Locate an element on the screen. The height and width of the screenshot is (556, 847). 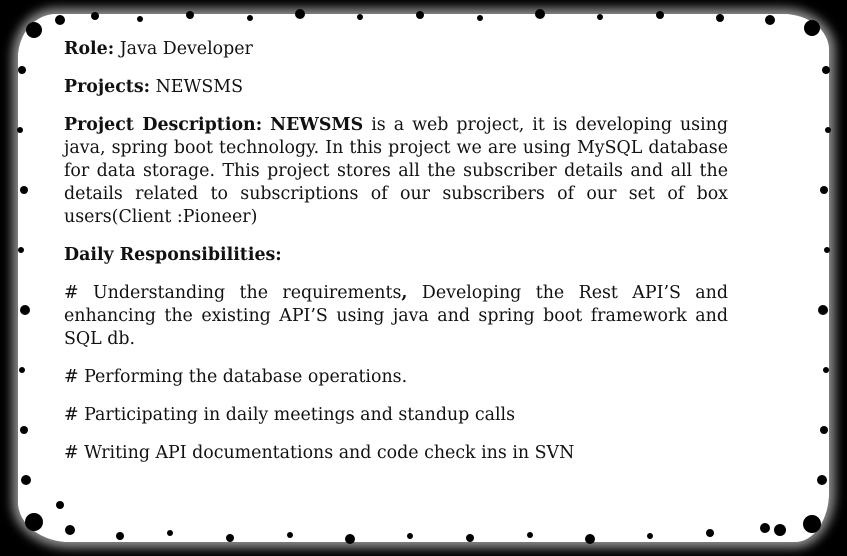
responsibility-item: # Performing the database operations. is located at coordinates (396, 377).